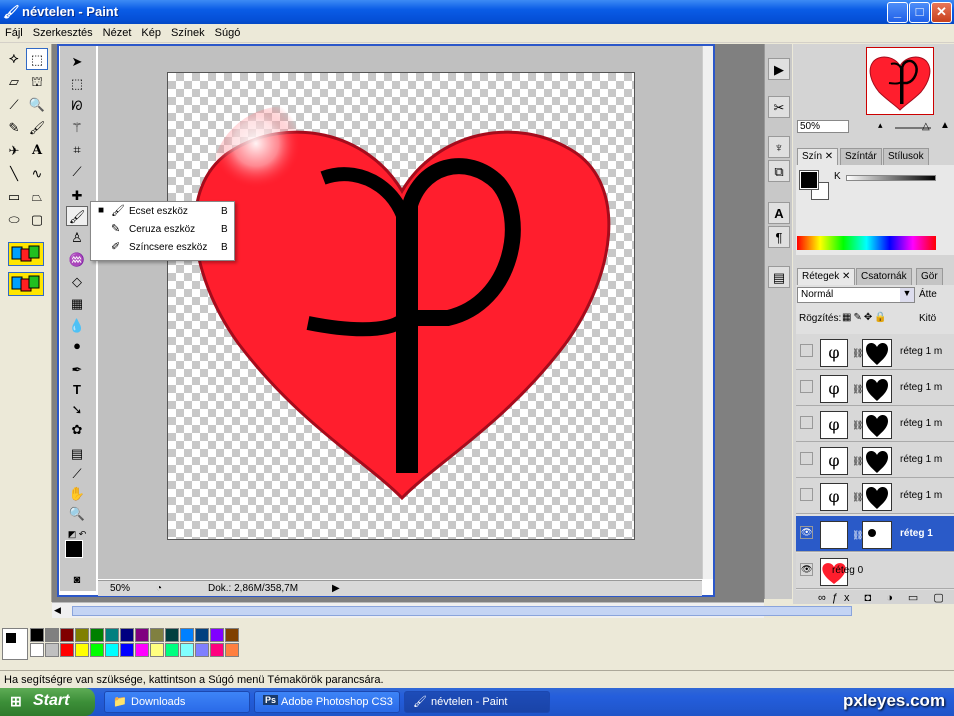 The height and width of the screenshot is (716, 954). I want to click on scroll-left-icon: ◀, so click(57, 610).